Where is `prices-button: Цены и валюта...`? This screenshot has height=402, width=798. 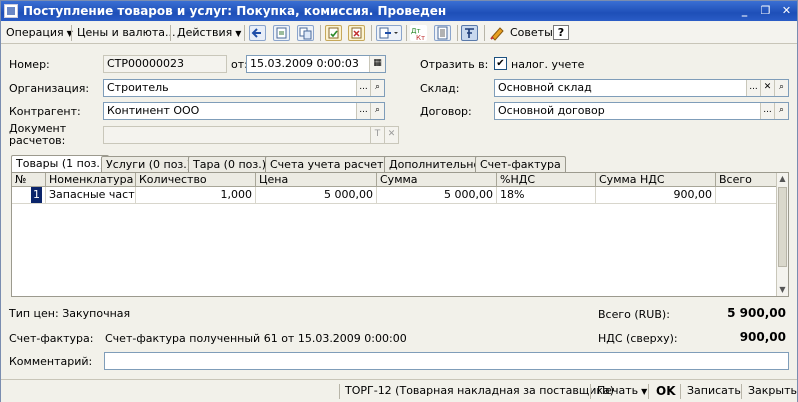
prices-button: Цены и валюта... is located at coordinates (126, 33).